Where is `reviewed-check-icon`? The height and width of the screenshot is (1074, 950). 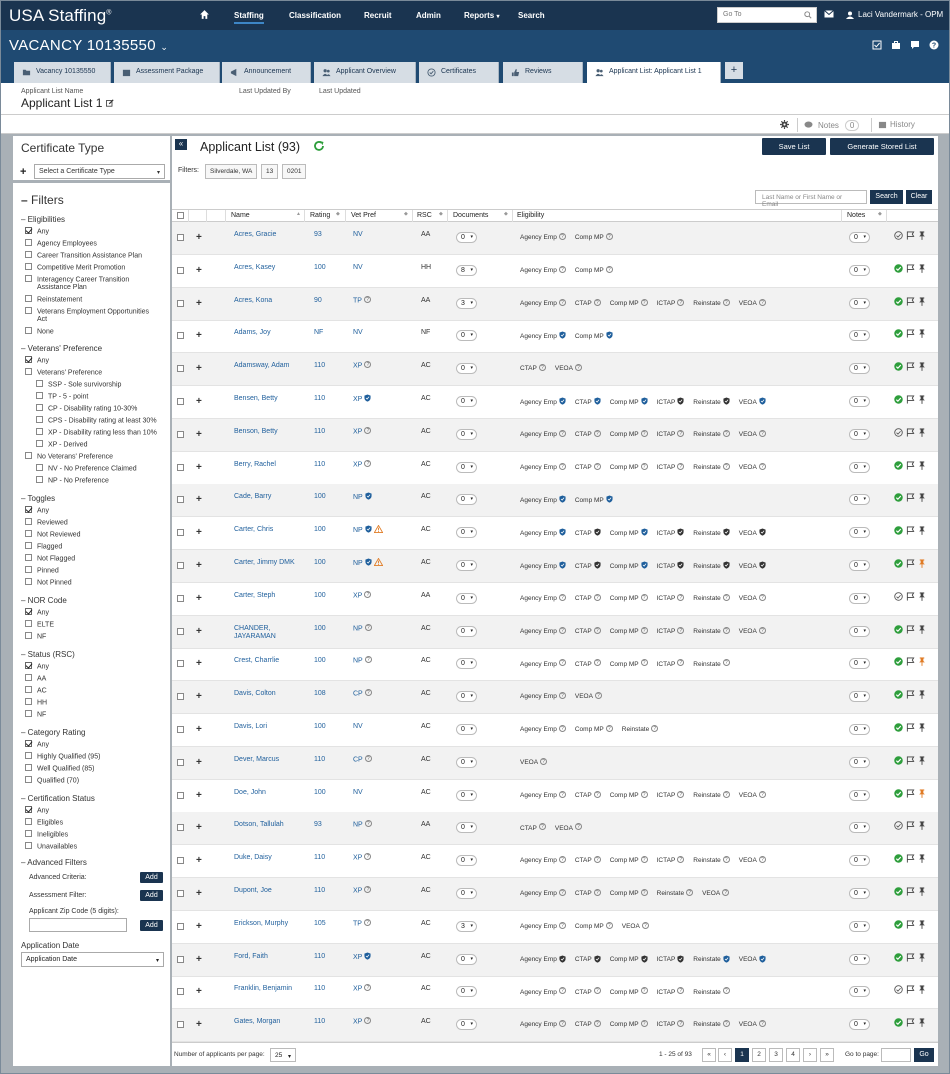 reviewed-check-icon is located at coordinates (898, 727).